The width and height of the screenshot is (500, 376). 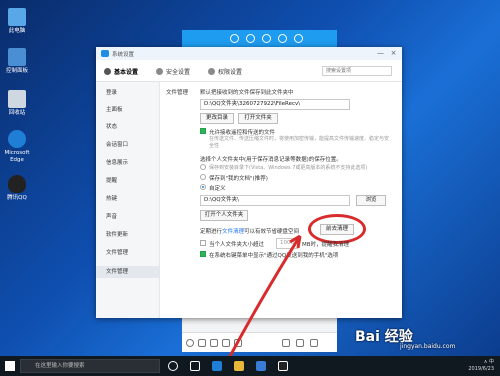 What do you see at coordinates (117, 162) in the screenshot?
I see `sidebar-item-info-display: 信息展示` at bounding box center [117, 162].